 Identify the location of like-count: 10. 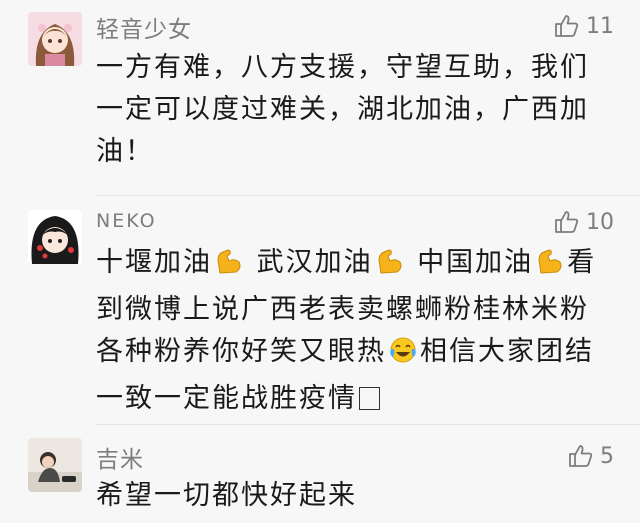
(600, 222).